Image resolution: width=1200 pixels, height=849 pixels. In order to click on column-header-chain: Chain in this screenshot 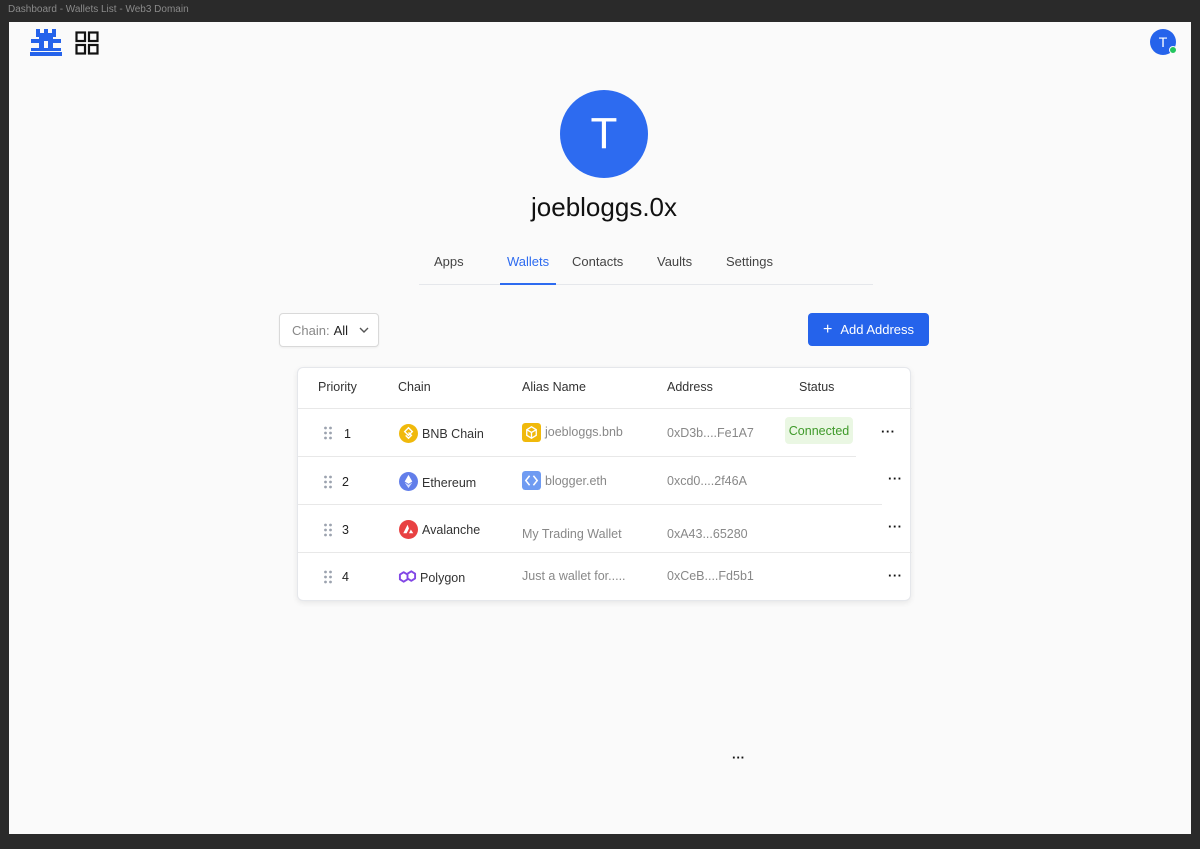, I will do `click(414, 387)`.